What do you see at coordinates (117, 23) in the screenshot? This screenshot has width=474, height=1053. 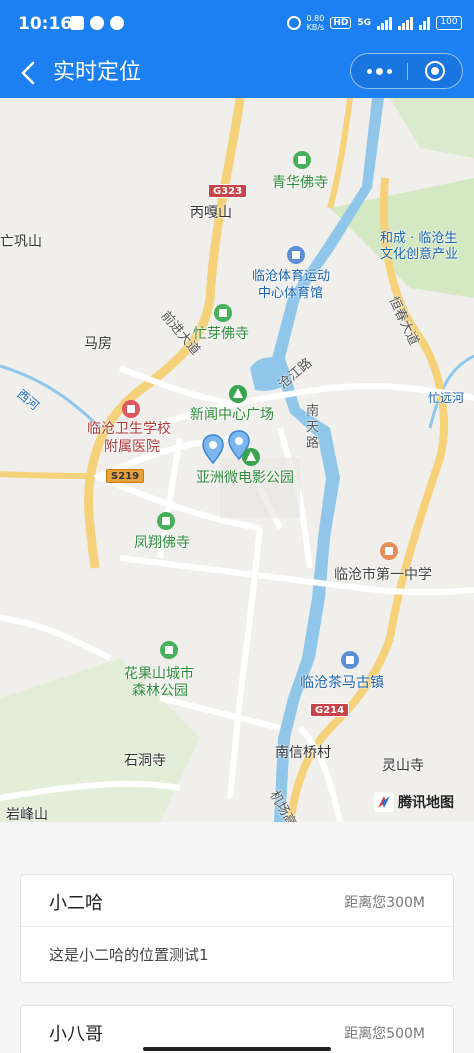 I see `wechat-notification-icon` at bounding box center [117, 23].